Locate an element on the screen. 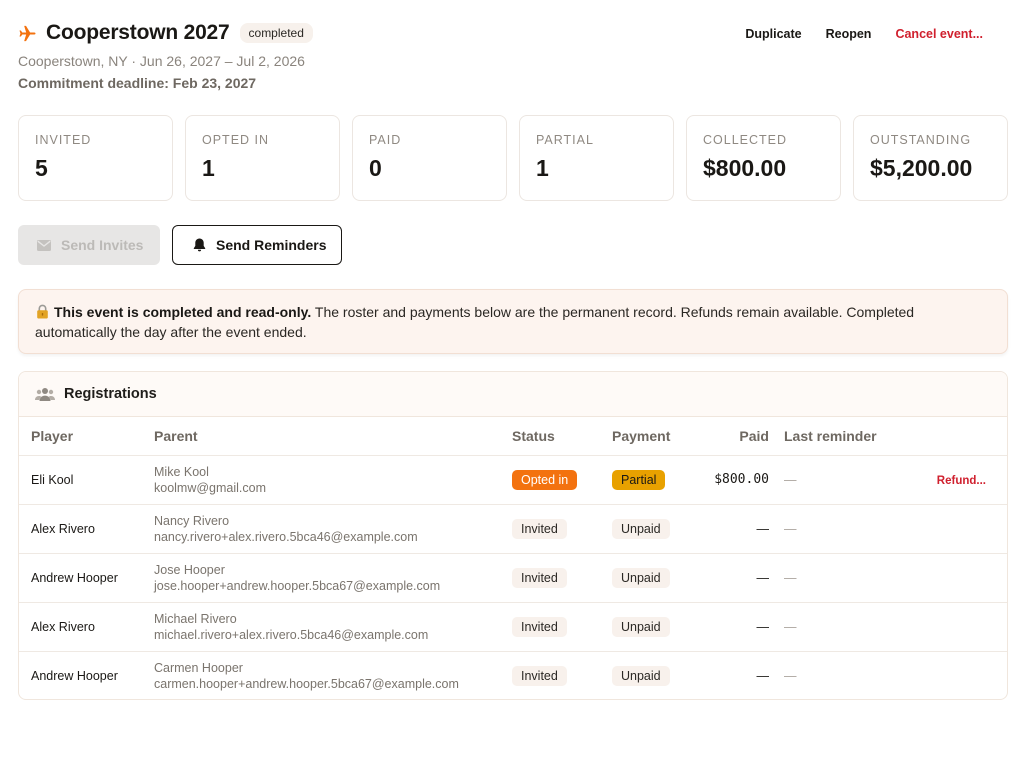 This screenshot has height=760, width=1025. airplane-icon is located at coordinates (28, 33).